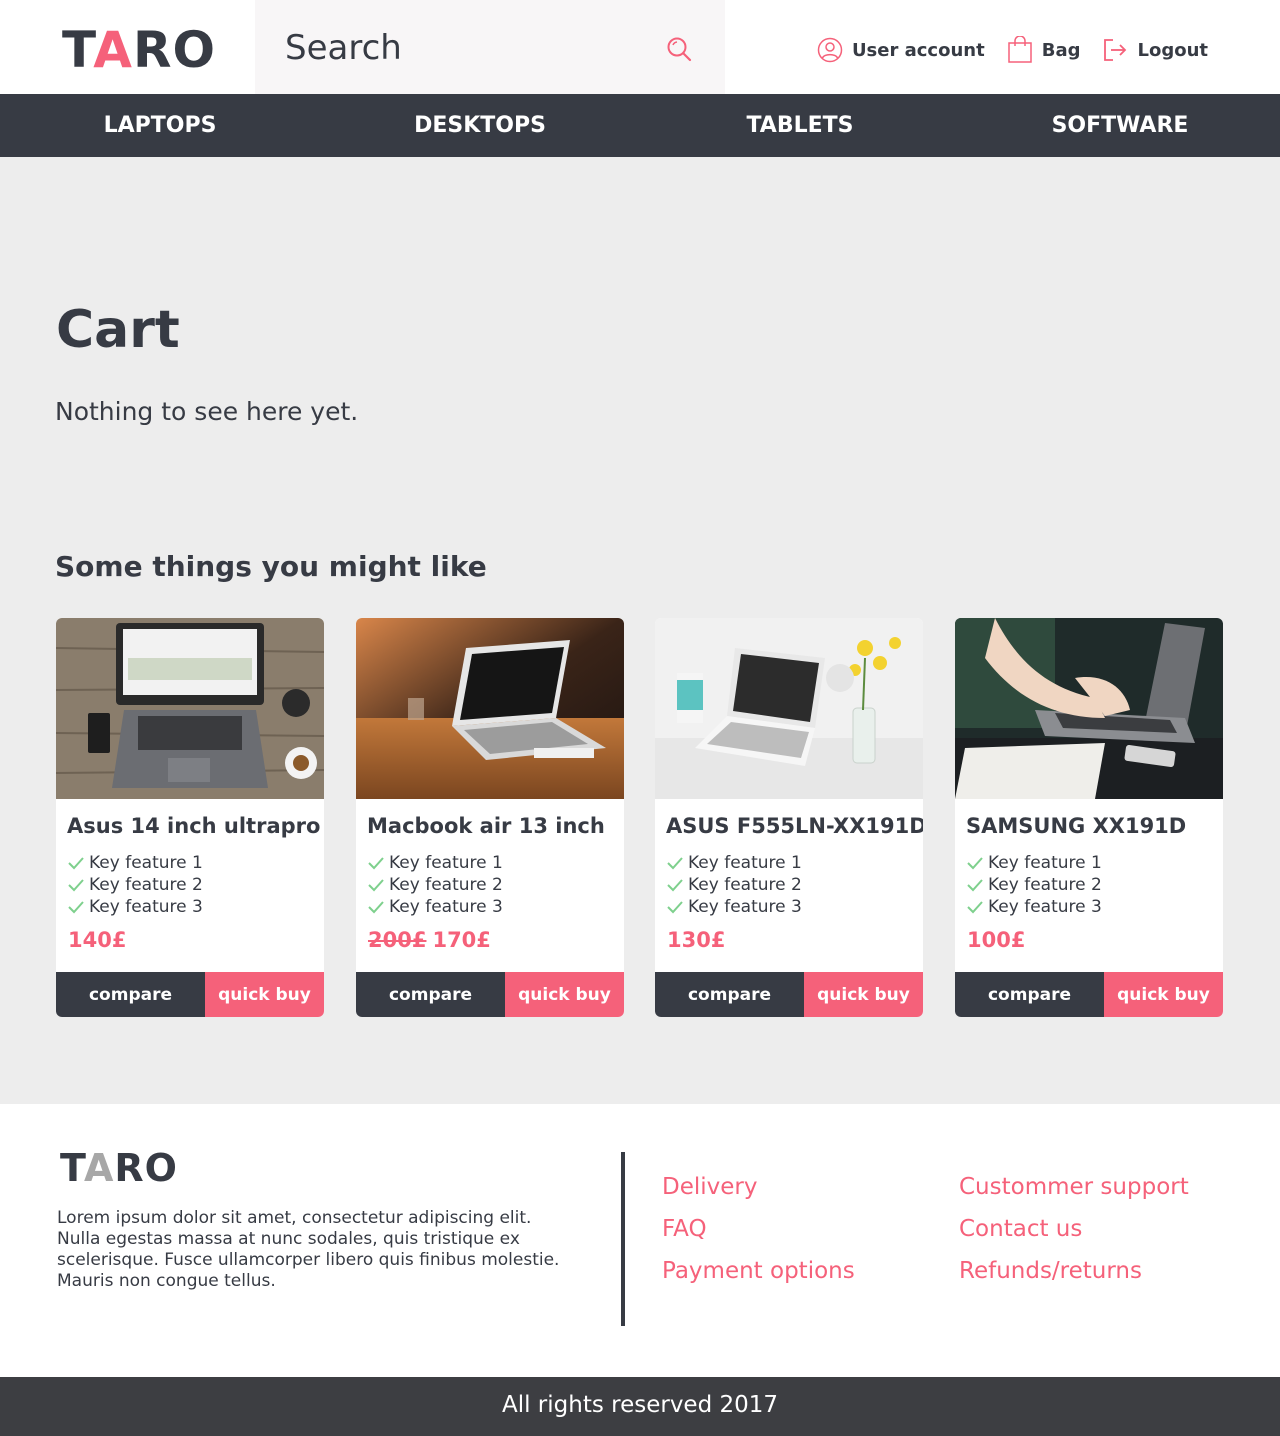 This screenshot has width=1280, height=1436. Describe the element at coordinates (160, 125) in the screenshot. I see `nav-item-laptops: LAPTOPS` at that location.